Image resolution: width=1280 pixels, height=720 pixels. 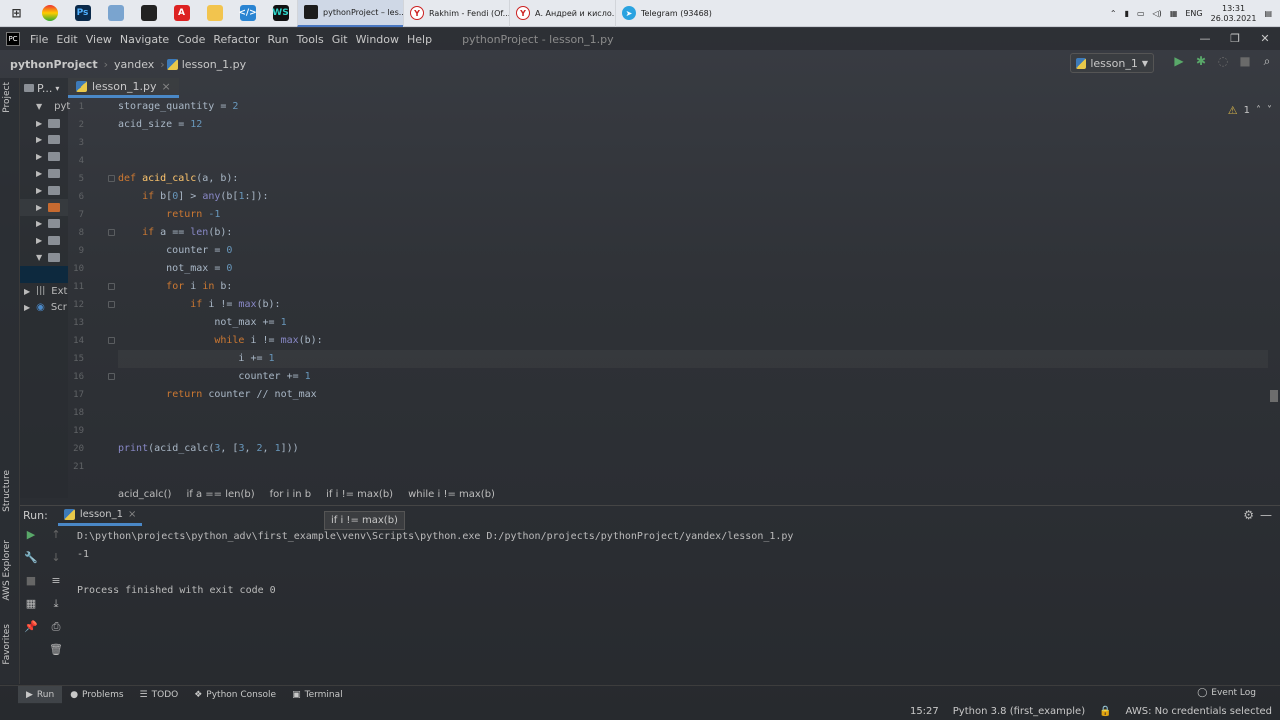 I want to click on tool-todo: ☰ TODO, so click(x=159, y=695).